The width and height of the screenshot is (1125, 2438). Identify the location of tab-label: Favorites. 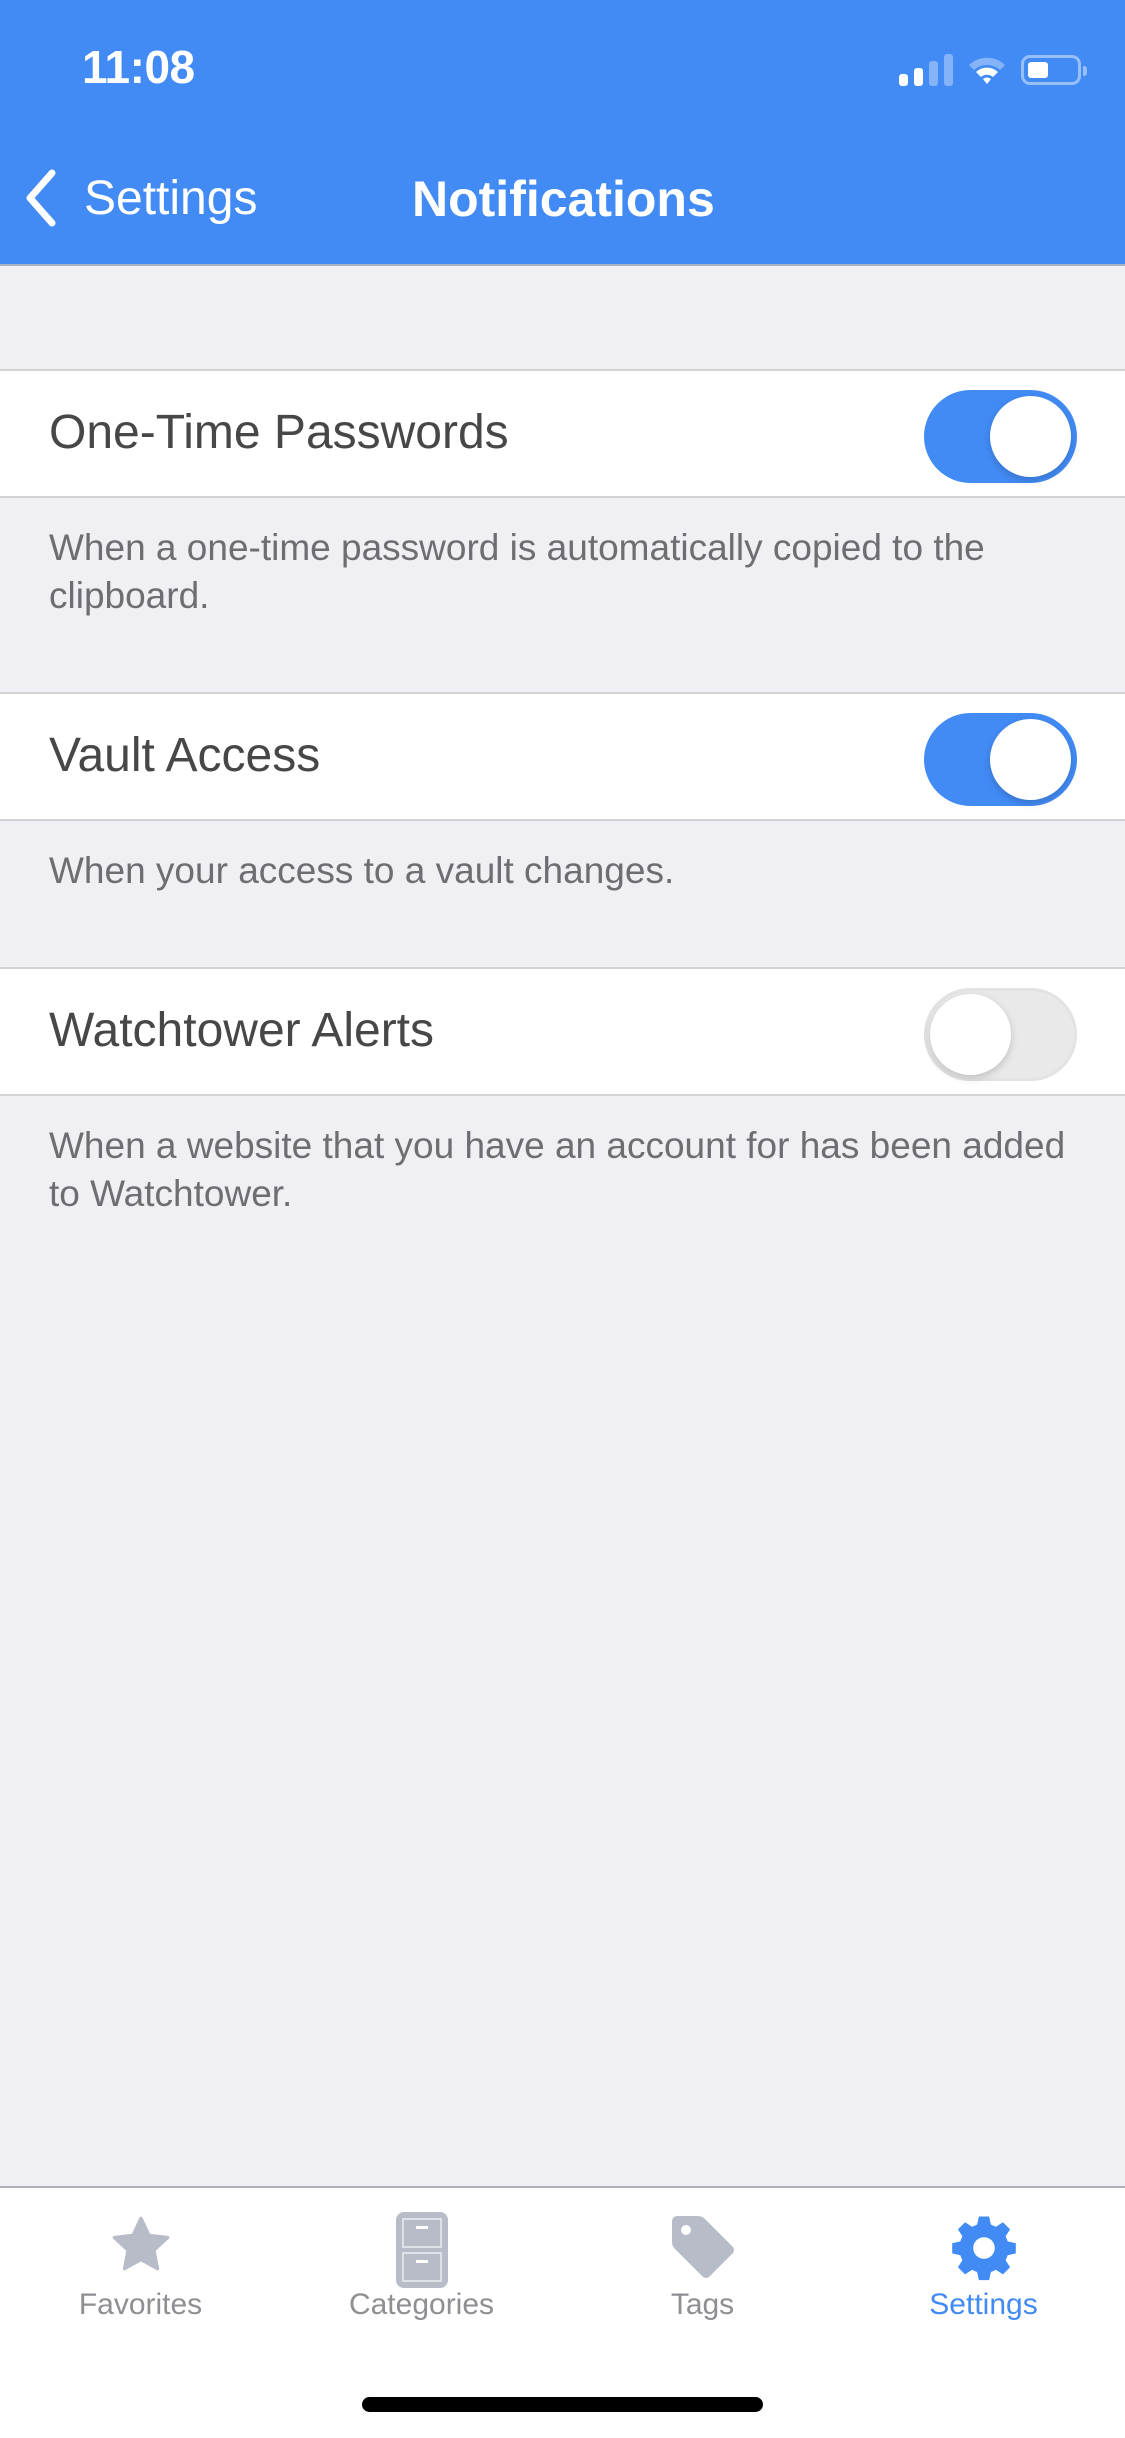
(140, 2304).